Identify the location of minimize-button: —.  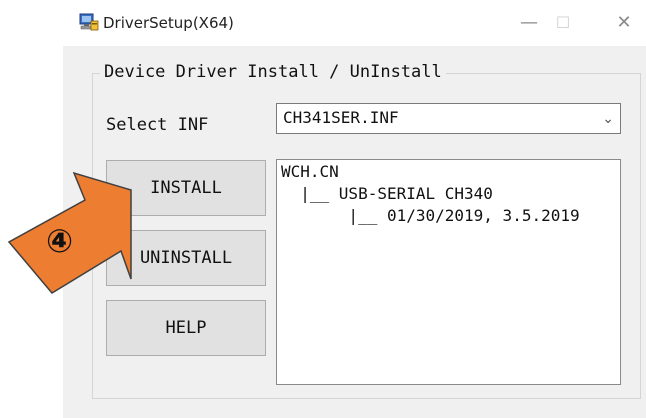
(529, 23).